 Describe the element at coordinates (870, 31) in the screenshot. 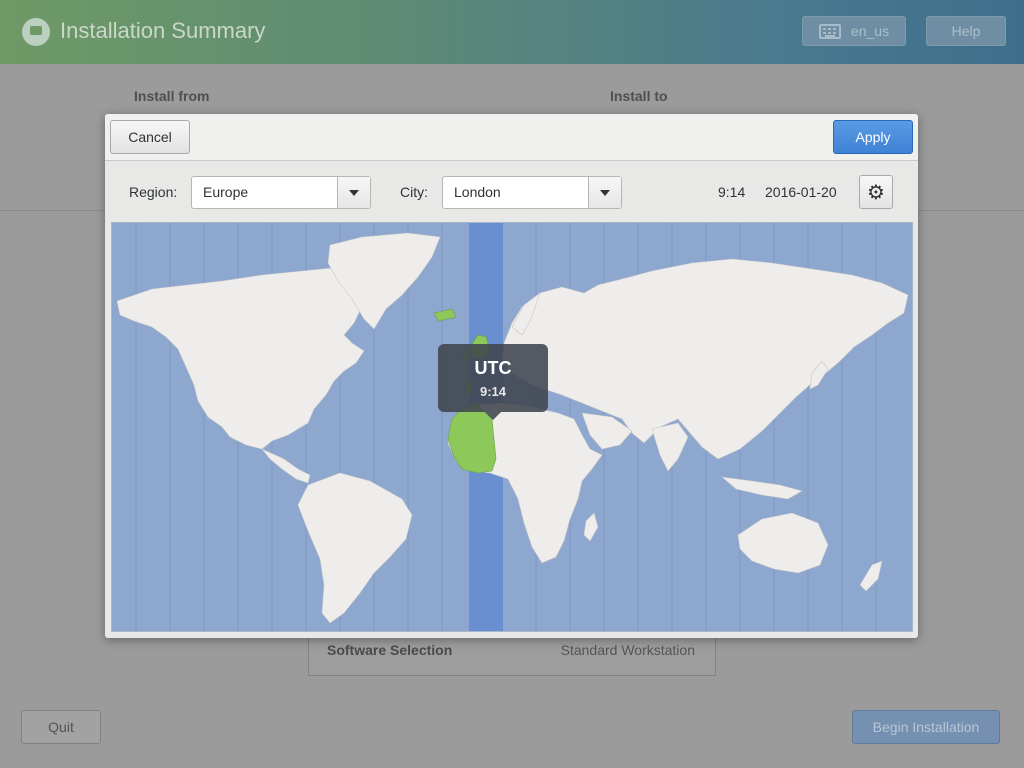

I see `keyboard-layout-label: en_us` at that location.